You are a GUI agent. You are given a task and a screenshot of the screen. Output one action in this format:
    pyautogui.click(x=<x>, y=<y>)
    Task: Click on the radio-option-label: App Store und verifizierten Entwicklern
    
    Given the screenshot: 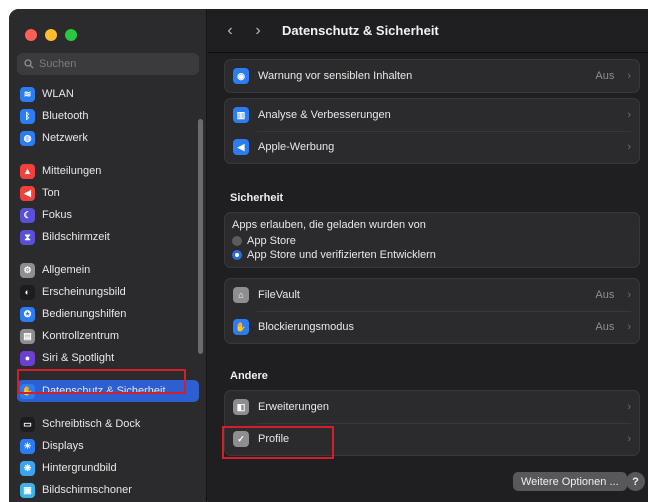 What is the action you would take?
    pyautogui.click(x=341, y=255)
    